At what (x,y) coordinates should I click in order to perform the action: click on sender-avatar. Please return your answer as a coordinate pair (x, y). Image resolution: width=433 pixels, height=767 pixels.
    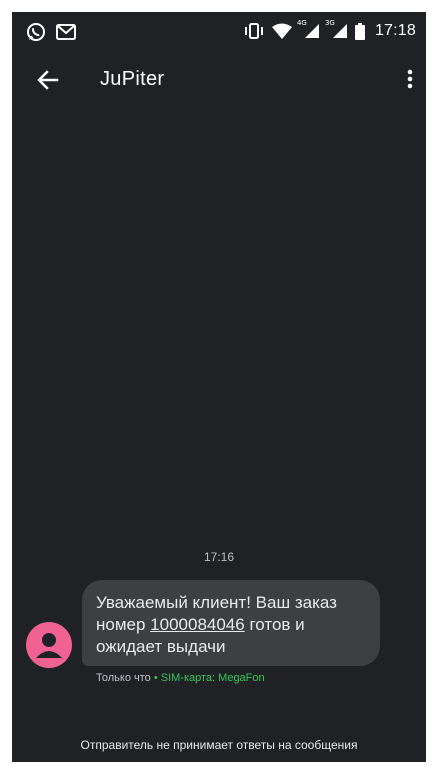
    Looking at the image, I should click on (49, 645).